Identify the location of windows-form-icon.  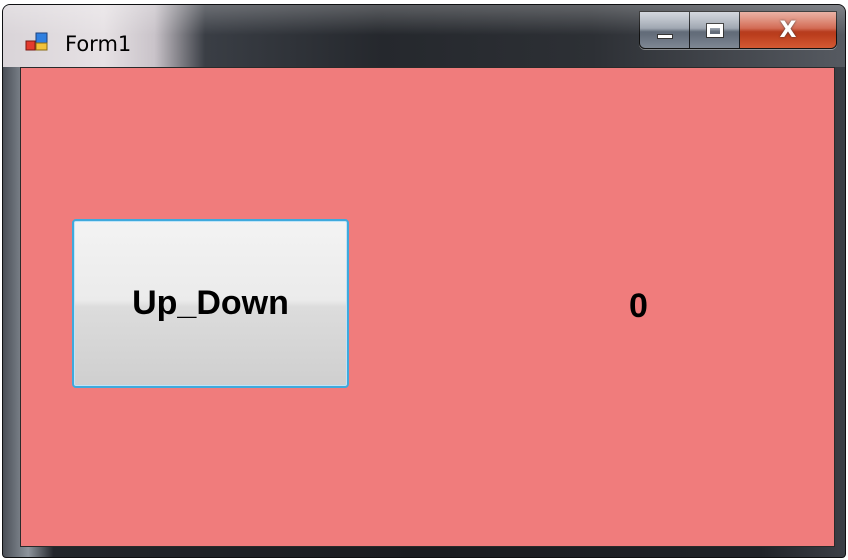
(36, 41).